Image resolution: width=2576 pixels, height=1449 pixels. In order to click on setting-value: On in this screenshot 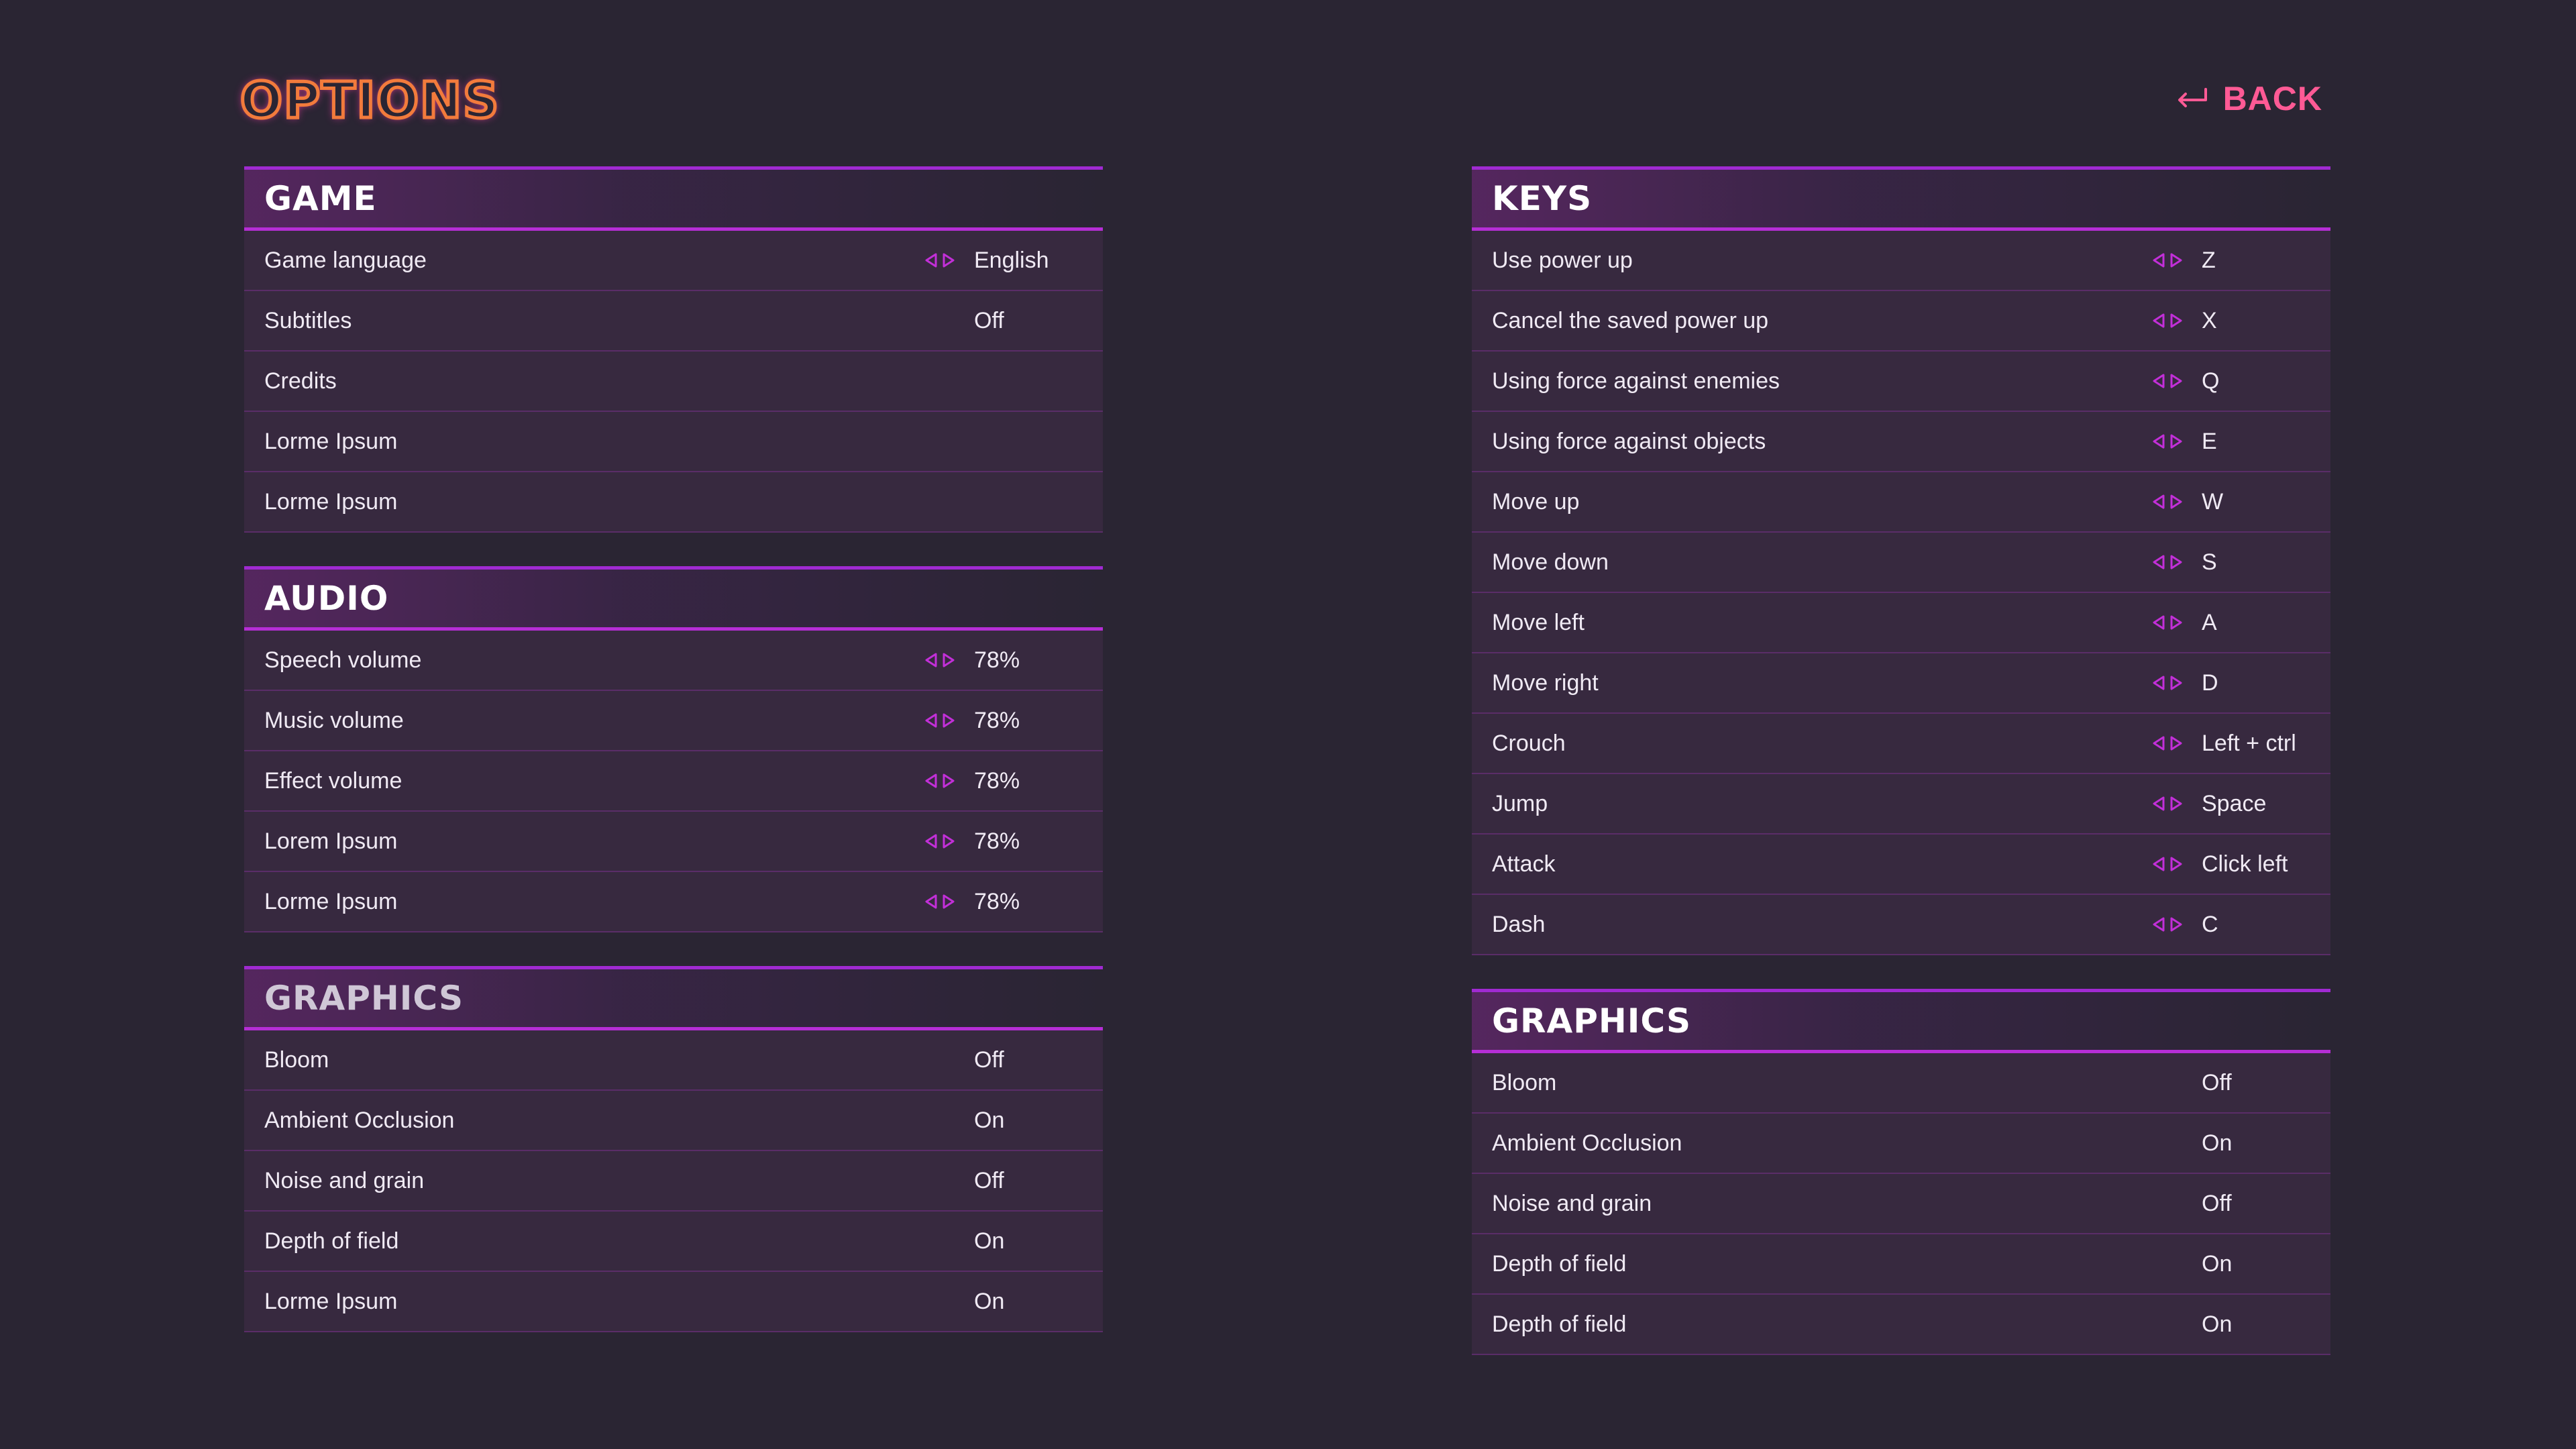, I will do `click(2217, 1143)`.